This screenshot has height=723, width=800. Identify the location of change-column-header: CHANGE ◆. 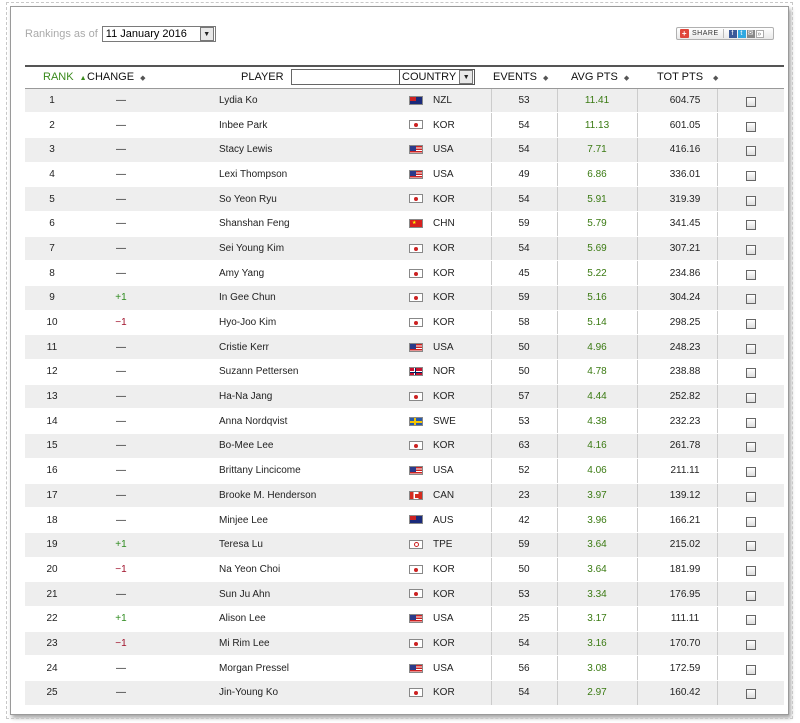
(121, 77).